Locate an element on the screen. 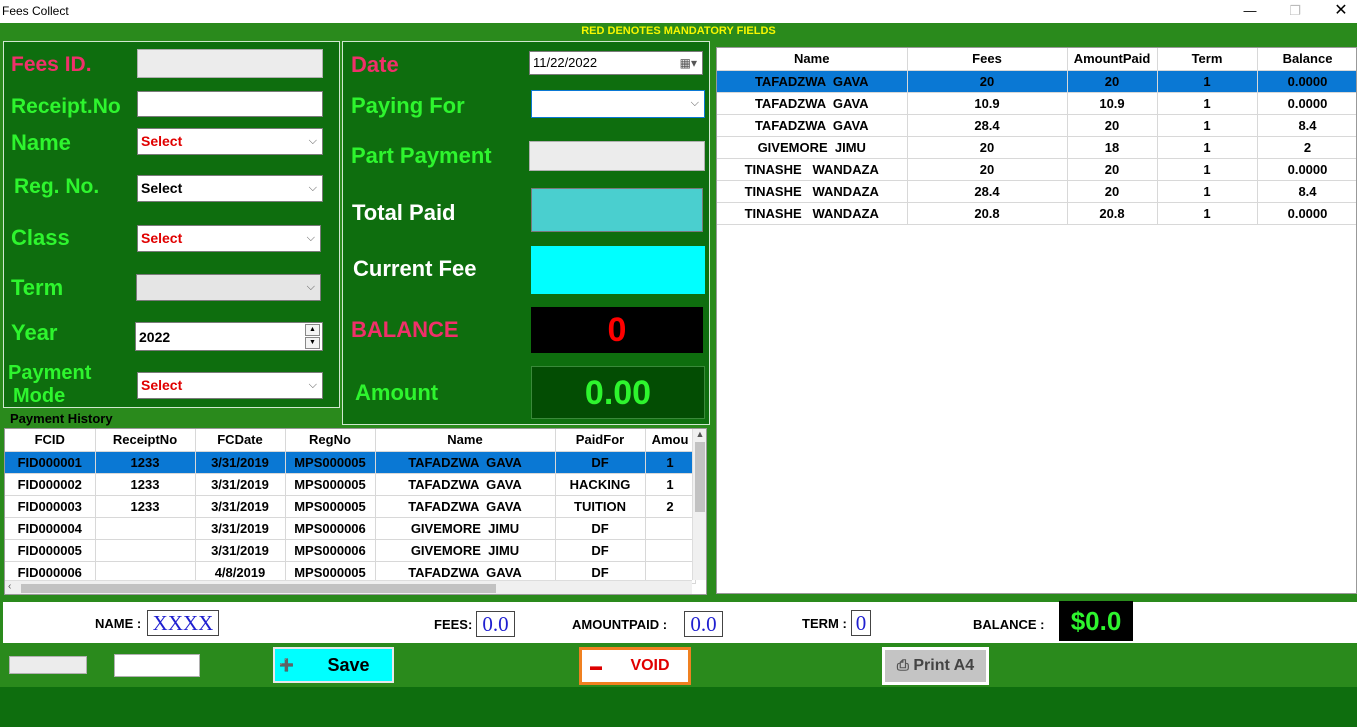  balances-column-header: Name is located at coordinates (812, 59).